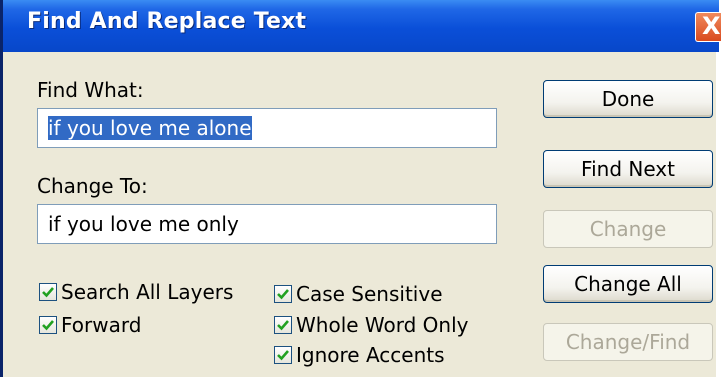 This screenshot has width=722, height=377. Describe the element at coordinates (101, 325) in the screenshot. I see `forward-label: Forward` at that location.